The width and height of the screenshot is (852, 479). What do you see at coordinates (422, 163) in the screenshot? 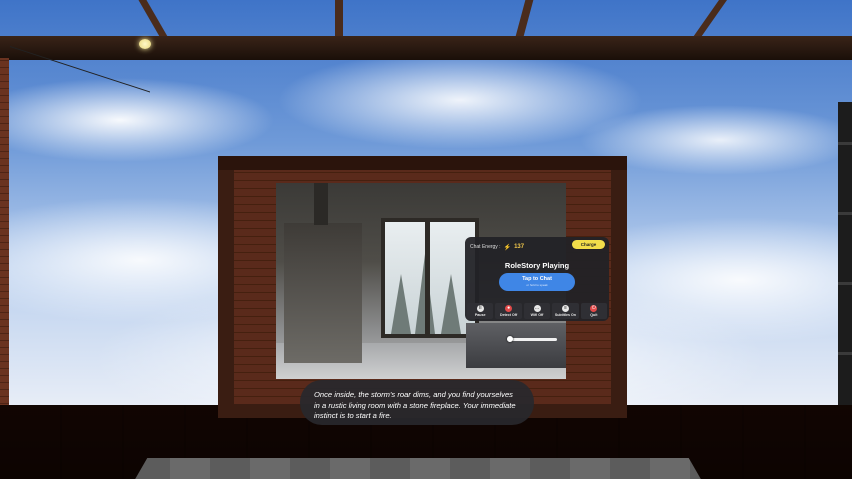
I see `frame-mantel` at bounding box center [422, 163].